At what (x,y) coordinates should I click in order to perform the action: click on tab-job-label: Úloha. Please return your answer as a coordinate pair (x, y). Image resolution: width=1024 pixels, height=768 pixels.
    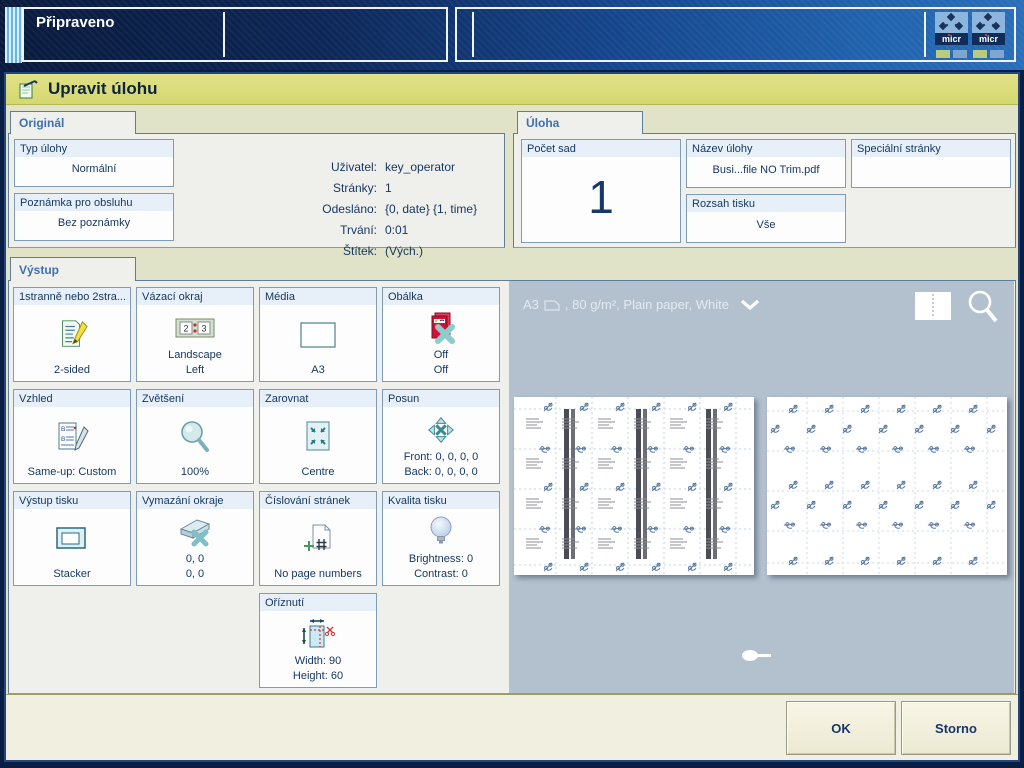
    Looking at the image, I should click on (543, 123).